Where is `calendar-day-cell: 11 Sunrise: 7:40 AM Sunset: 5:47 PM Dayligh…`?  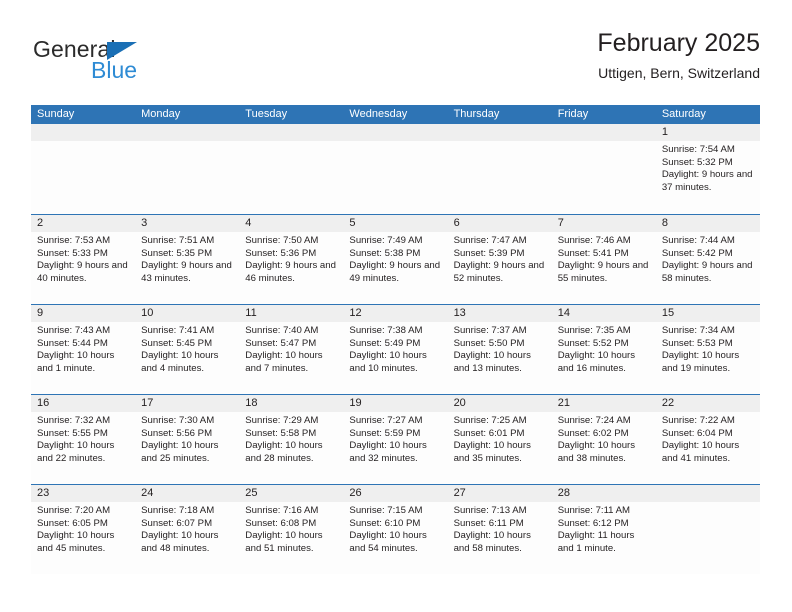 calendar-day-cell: 11 Sunrise: 7:40 AM Sunset: 5:47 PM Dayligh… is located at coordinates (291, 349).